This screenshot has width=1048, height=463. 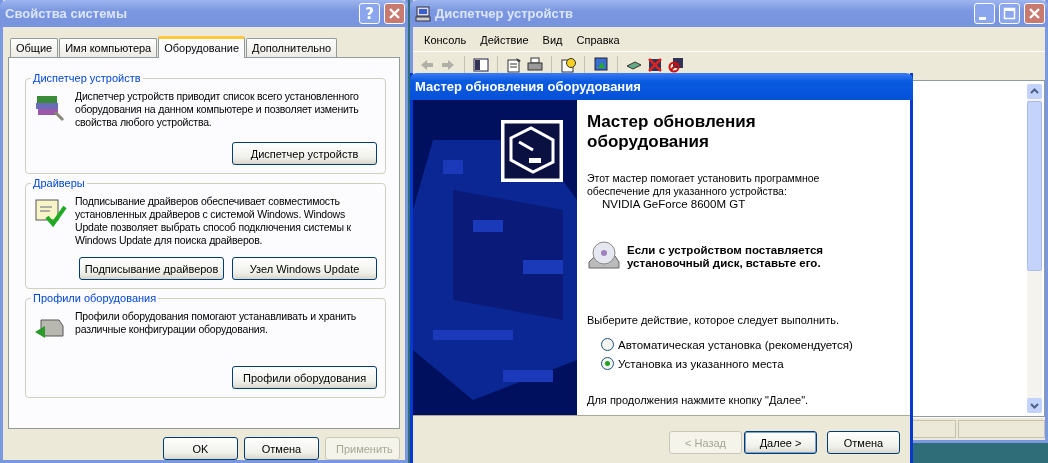 I want to click on menu-item: Справка, so click(x=598, y=40).